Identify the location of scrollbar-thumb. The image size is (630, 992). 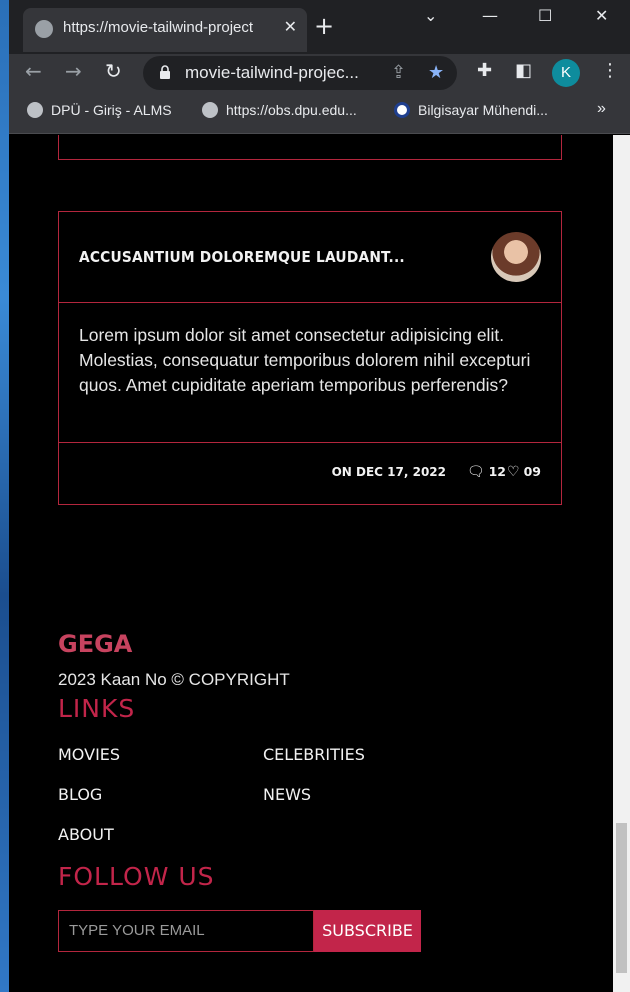
(621, 898).